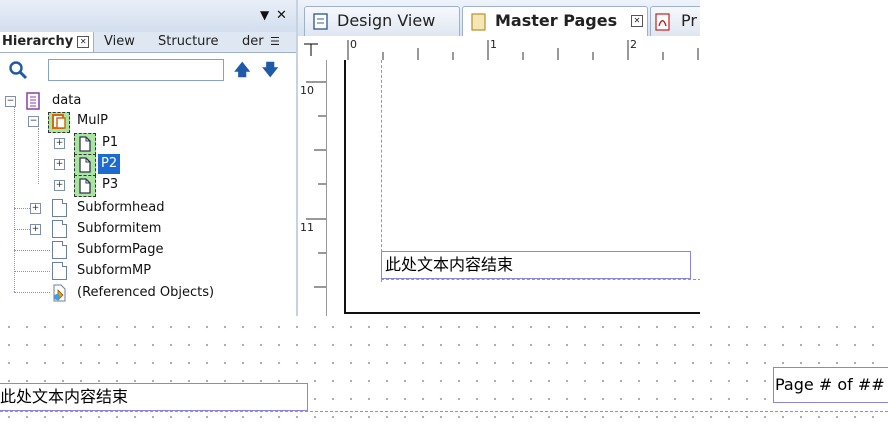 The image size is (888, 423). What do you see at coordinates (148, 165) in the screenshot?
I see `tree-item-p2: + P2` at bounding box center [148, 165].